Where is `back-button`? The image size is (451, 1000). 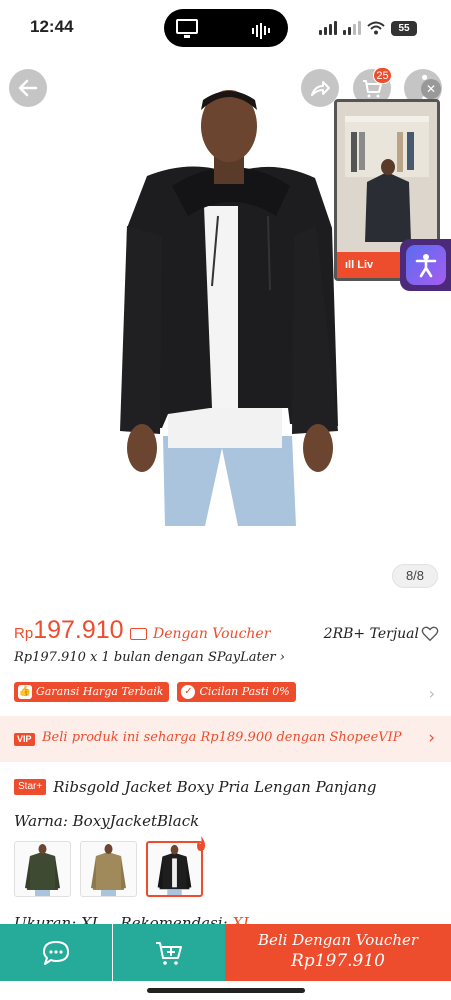
back-button is located at coordinates (28, 88).